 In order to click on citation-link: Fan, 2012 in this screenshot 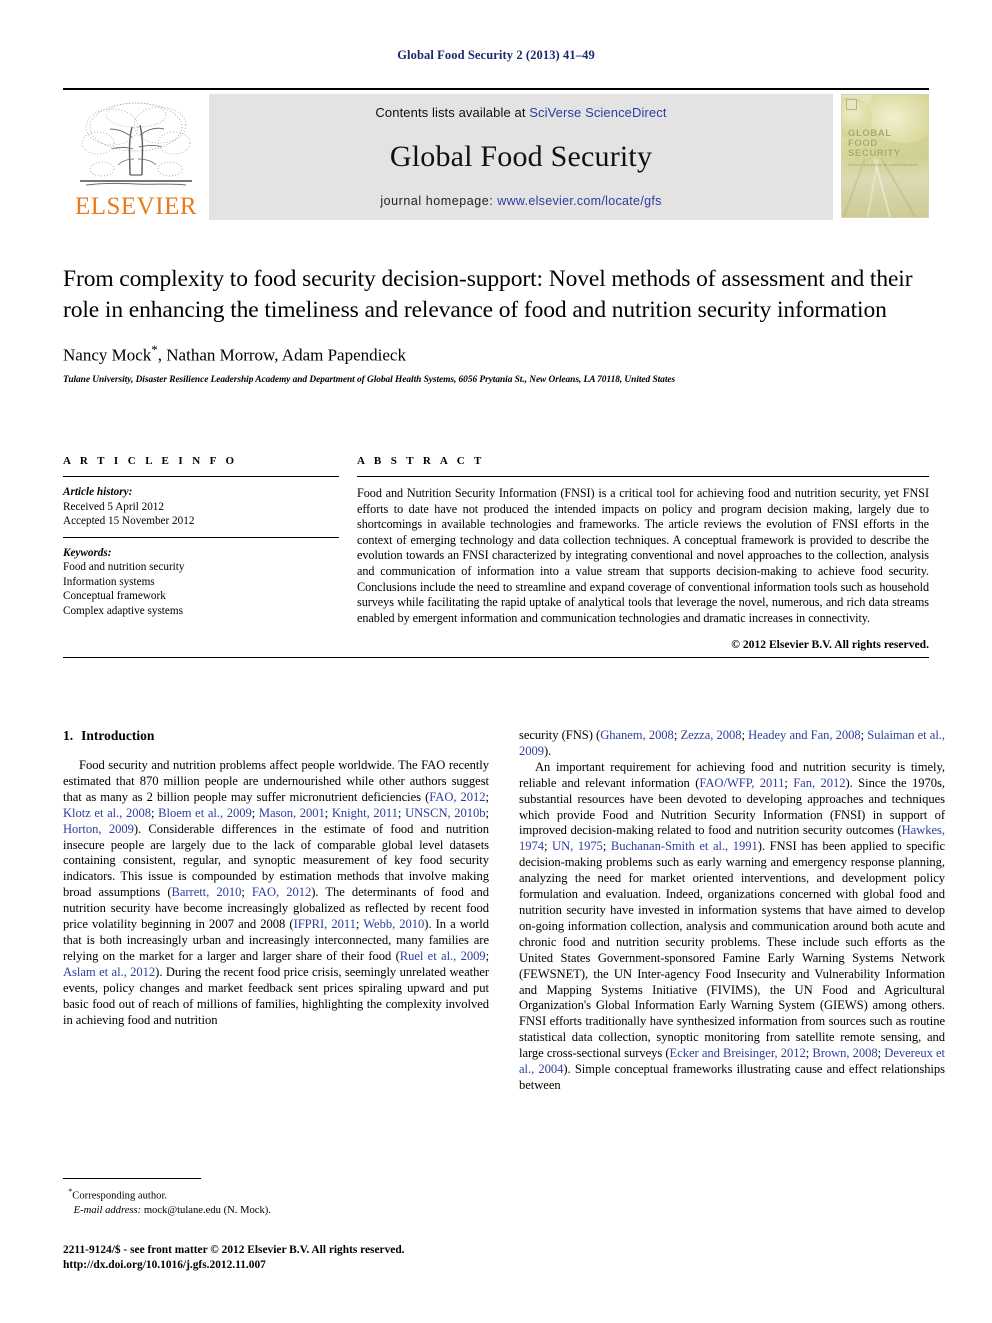, I will do `click(819, 783)`.